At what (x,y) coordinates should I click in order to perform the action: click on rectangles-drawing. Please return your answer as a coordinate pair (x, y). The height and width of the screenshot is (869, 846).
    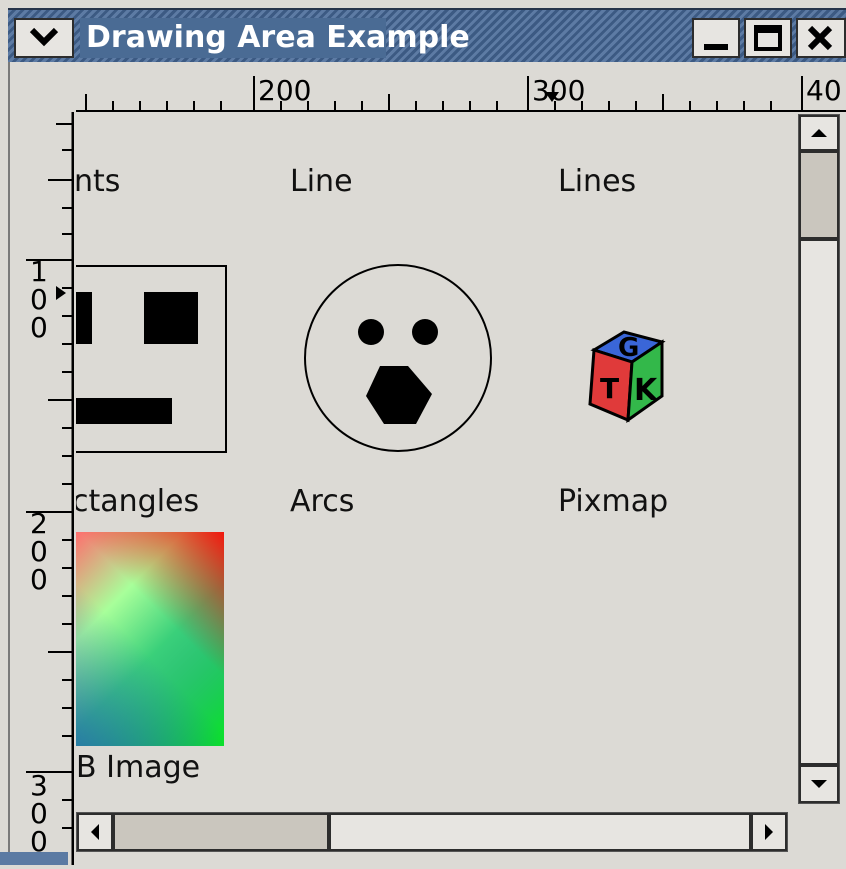
    Looking at the image, I should click on (151, 359).